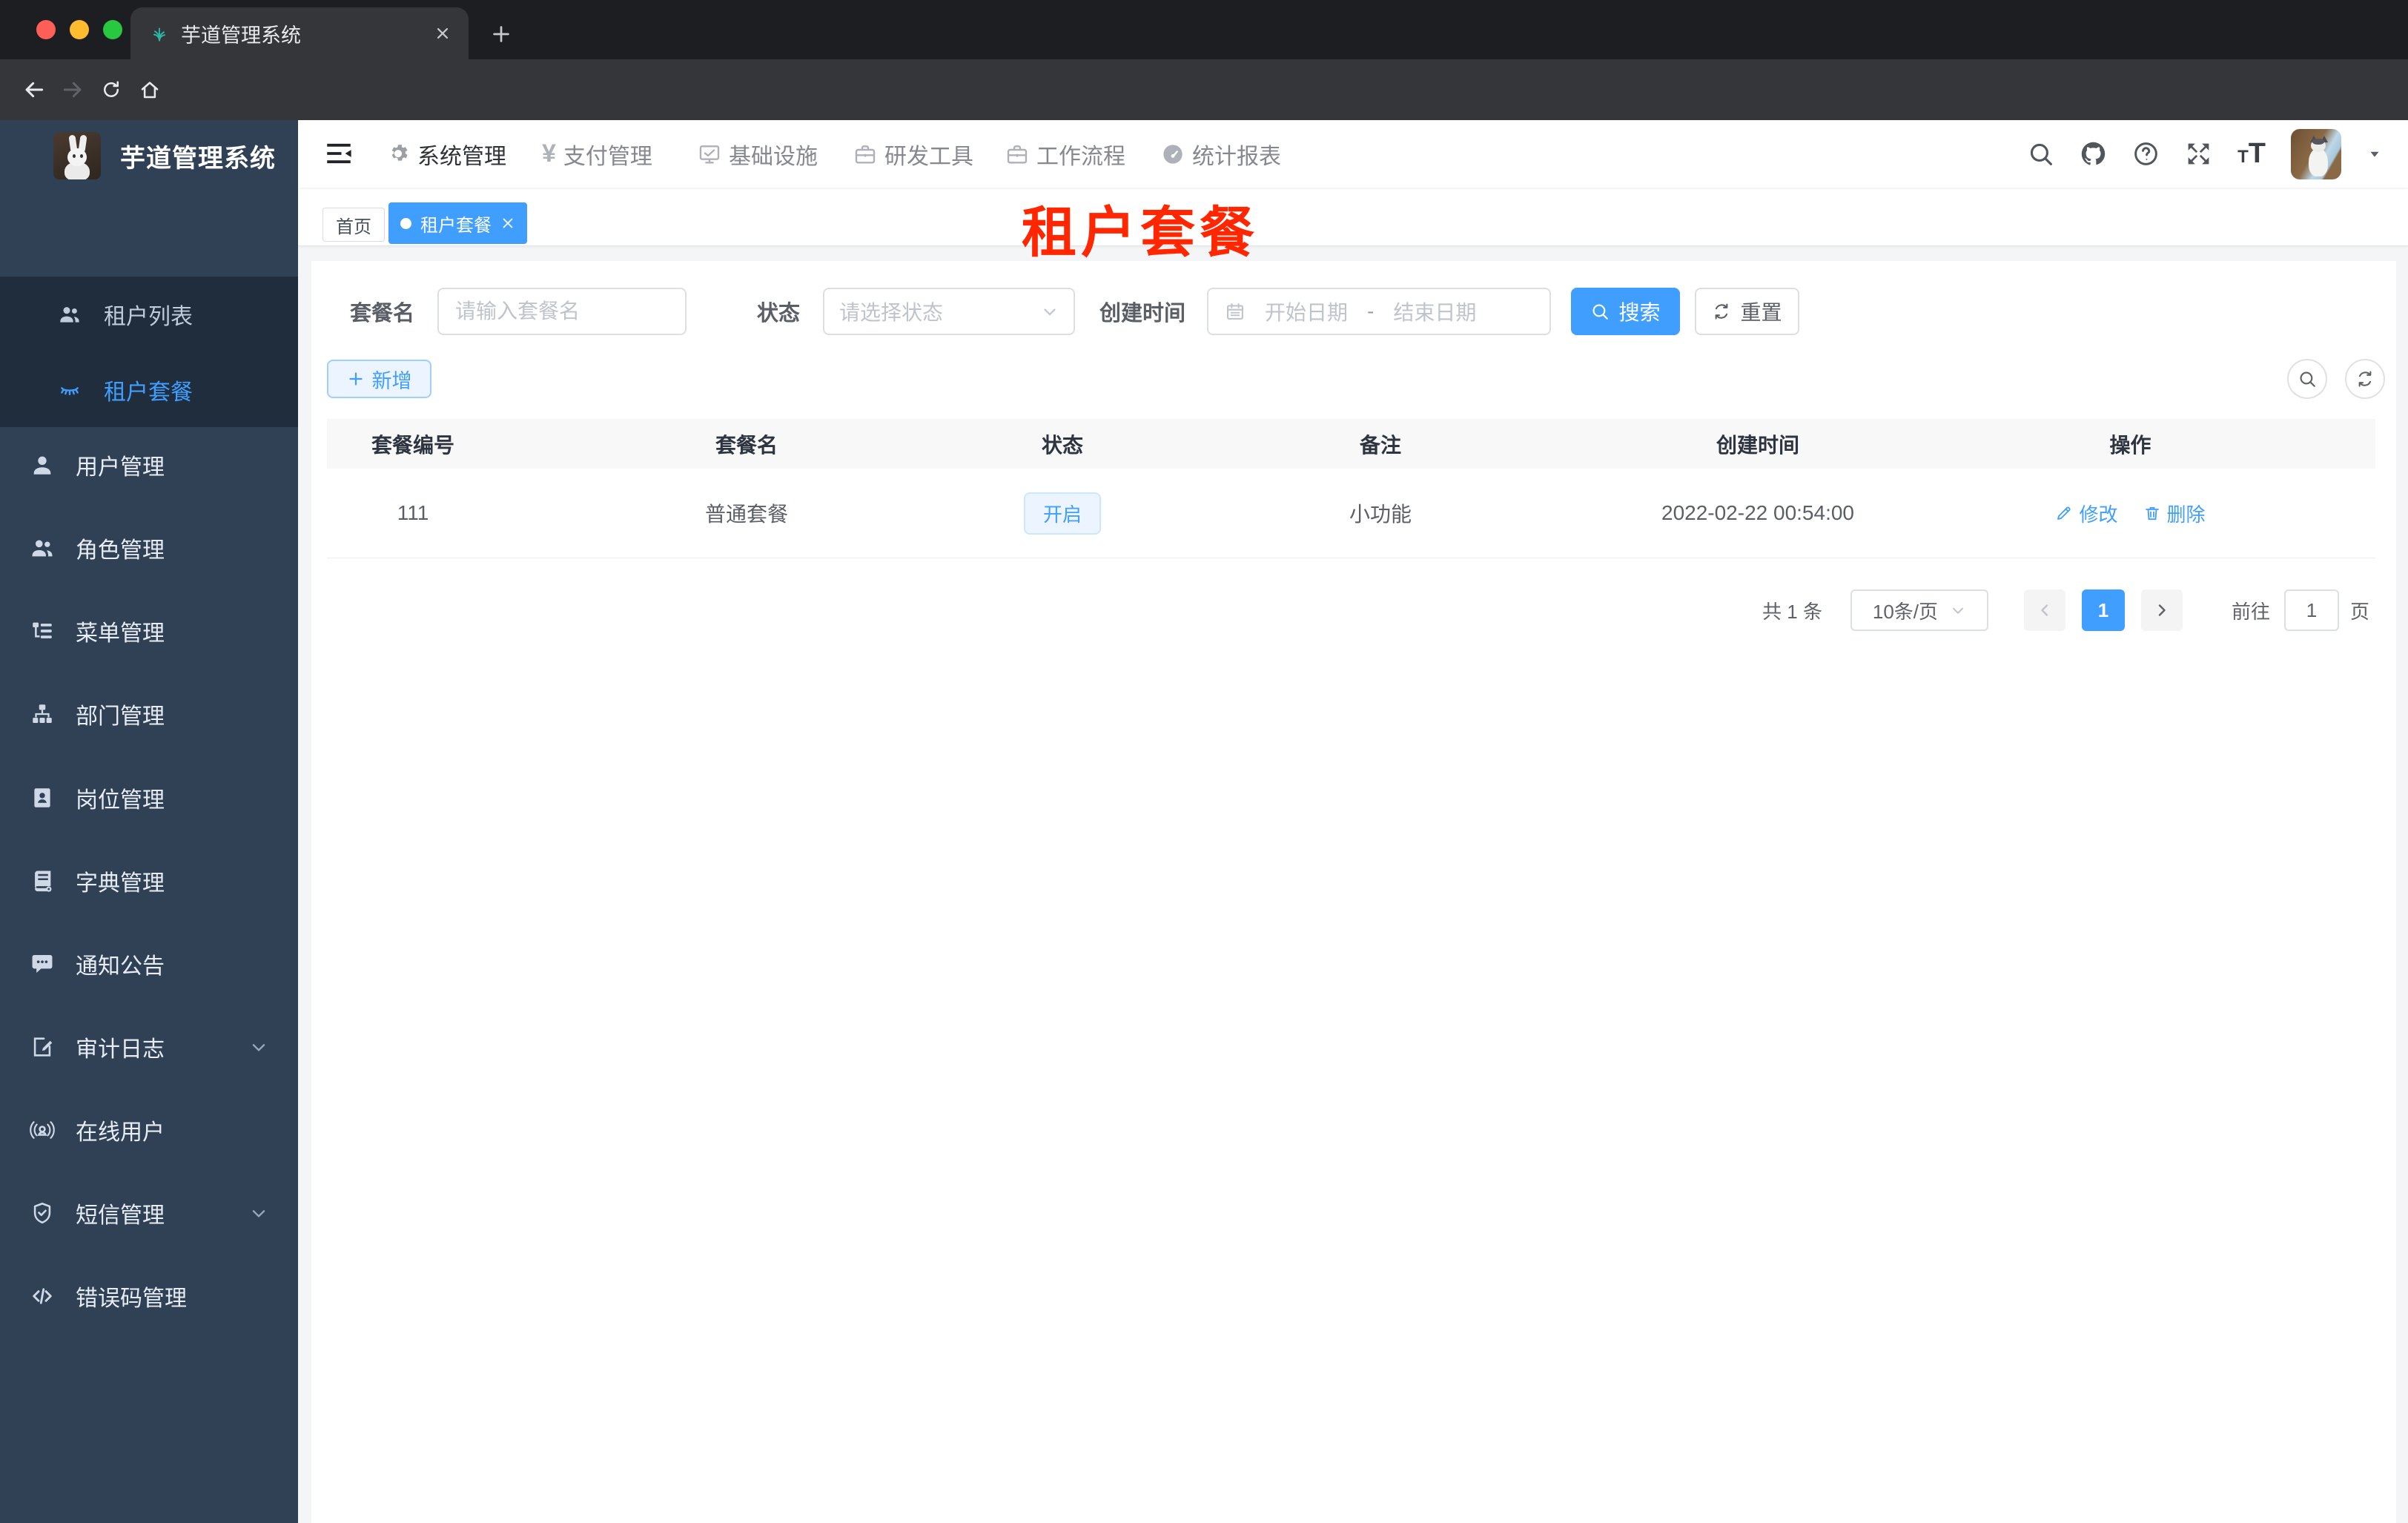 Image resolution: width=2408 pixels, height=1523 pixels. Describe the element at coordinates (457, 223) in the screenshot. I see `tag-tenant-package: 租户套餐` at that location.